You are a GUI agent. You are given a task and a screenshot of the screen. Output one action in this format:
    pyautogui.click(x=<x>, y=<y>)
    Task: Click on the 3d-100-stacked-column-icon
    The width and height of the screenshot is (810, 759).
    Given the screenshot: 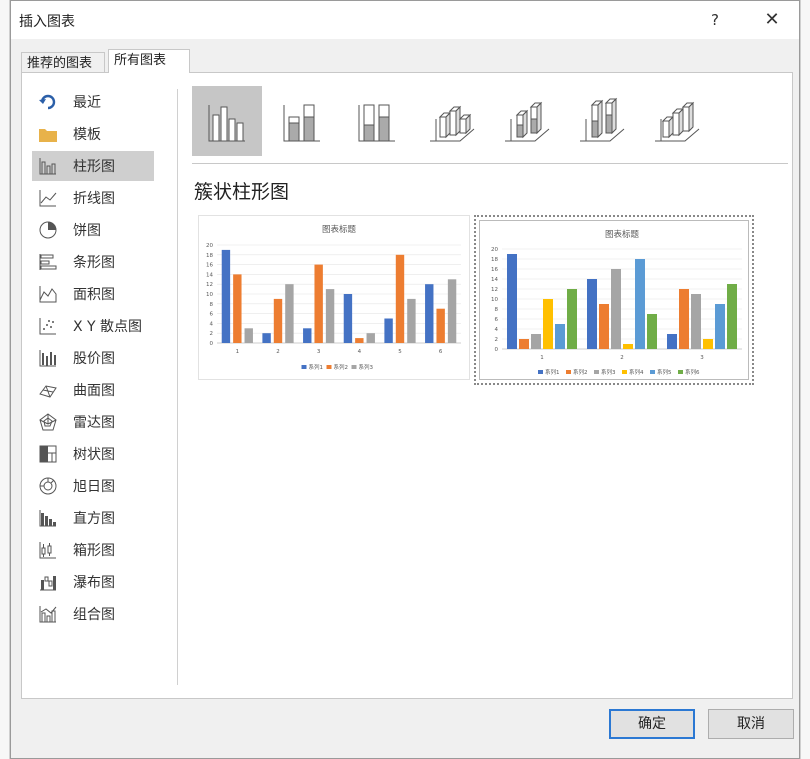 What is the action you would take?
    pyautogui.click(x=602, y=121)
    